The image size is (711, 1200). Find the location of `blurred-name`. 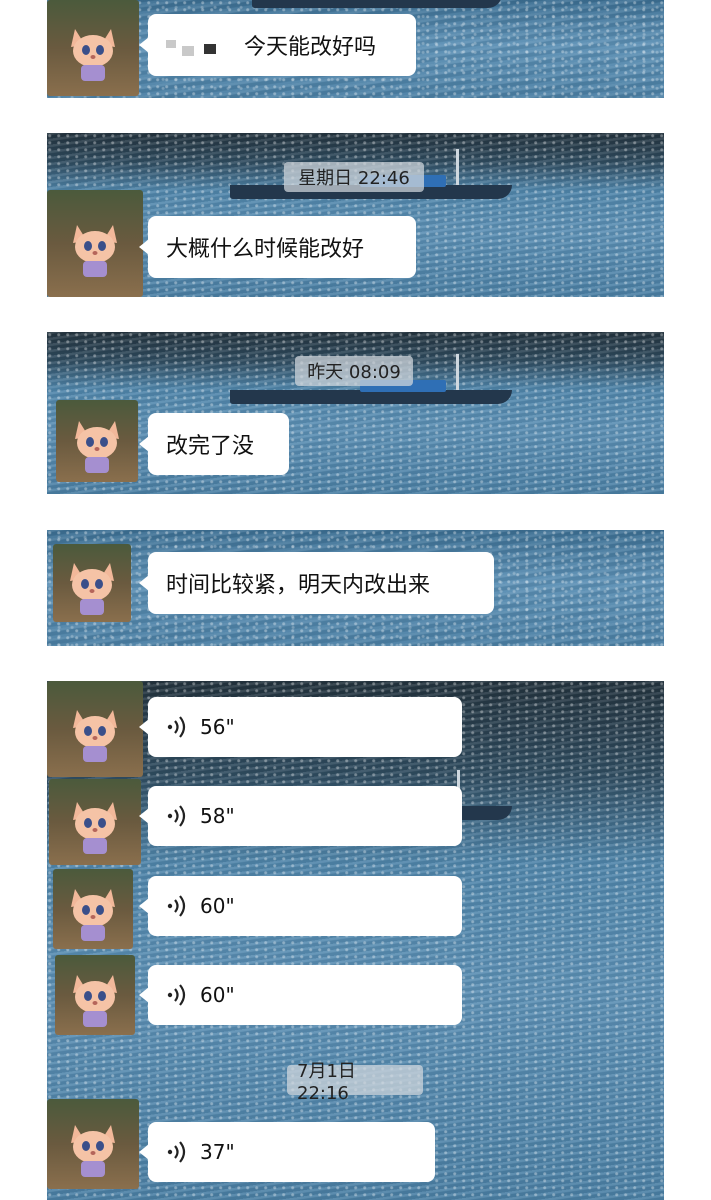

blurred-name is located at coordinates (198, 45).